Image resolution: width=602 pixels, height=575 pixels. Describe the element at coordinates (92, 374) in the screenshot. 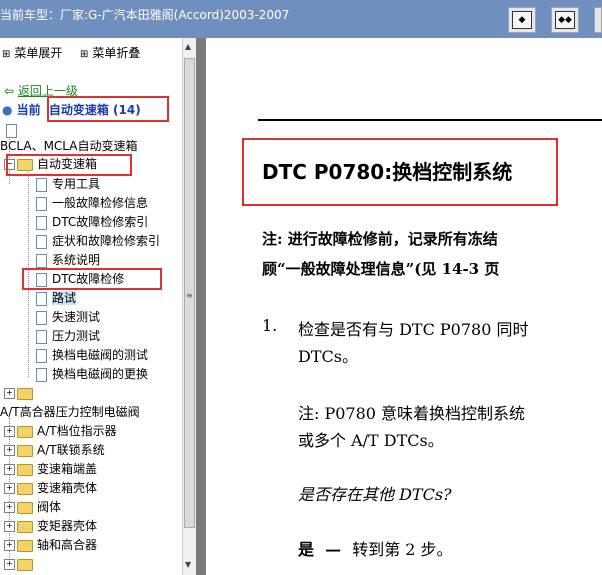

I see `tree-item: 换档电磁阀的更换` at that location.